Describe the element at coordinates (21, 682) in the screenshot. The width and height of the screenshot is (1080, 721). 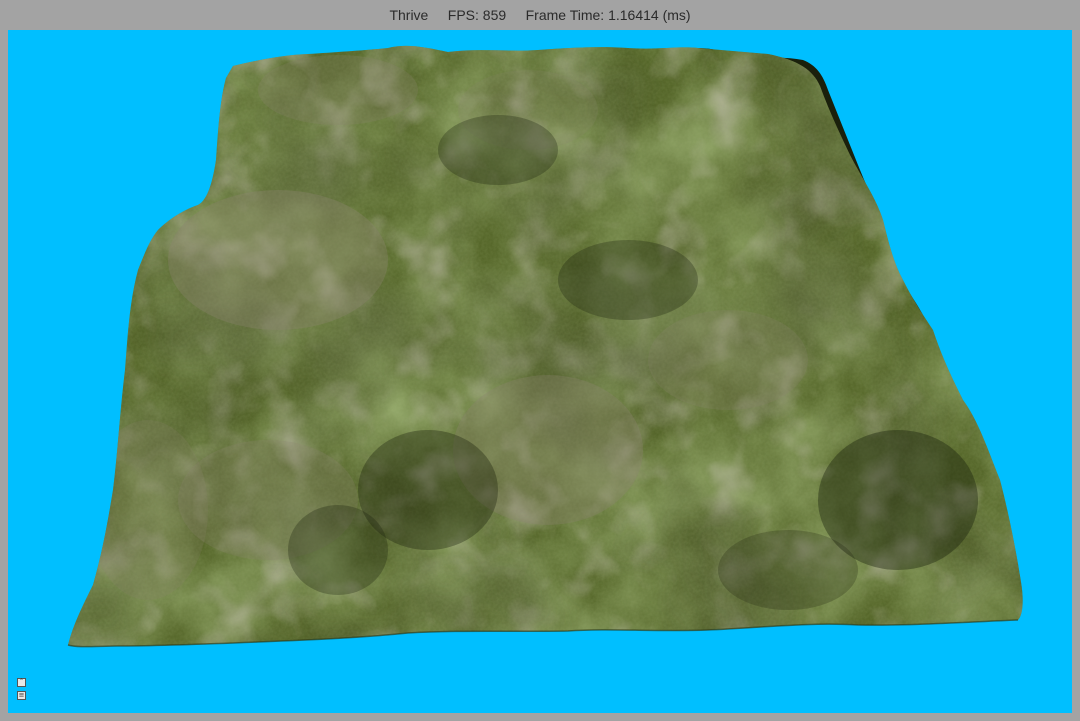
I see `profiler-expand-icon: ˄` at that location.